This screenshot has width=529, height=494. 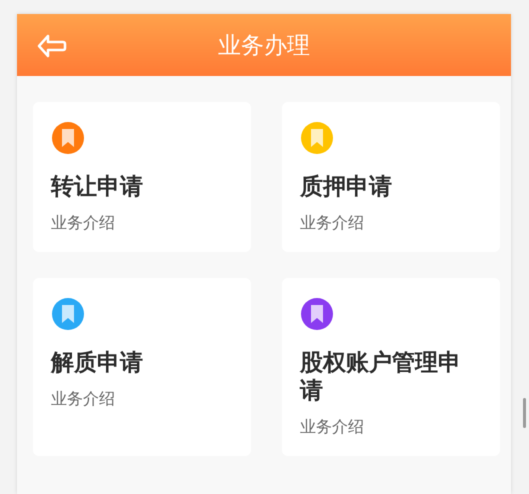 I want to click on back-icon, so click(x=52, y=46).